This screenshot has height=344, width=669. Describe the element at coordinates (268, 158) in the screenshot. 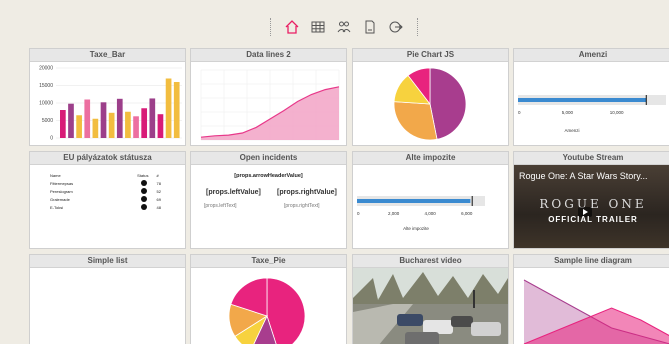

I see `panel-title: Open incidents` at that location.